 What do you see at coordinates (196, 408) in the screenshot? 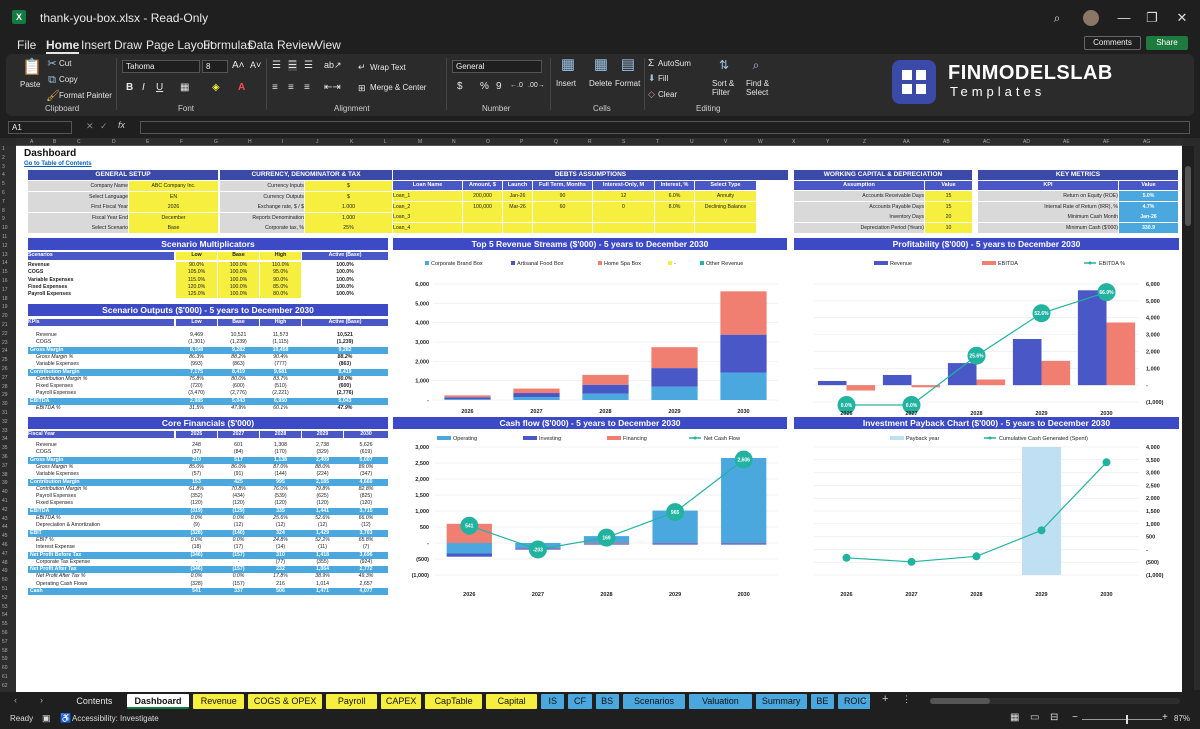
I see `scen-out-cell: 31.5%` at bounding box center [196, 408].